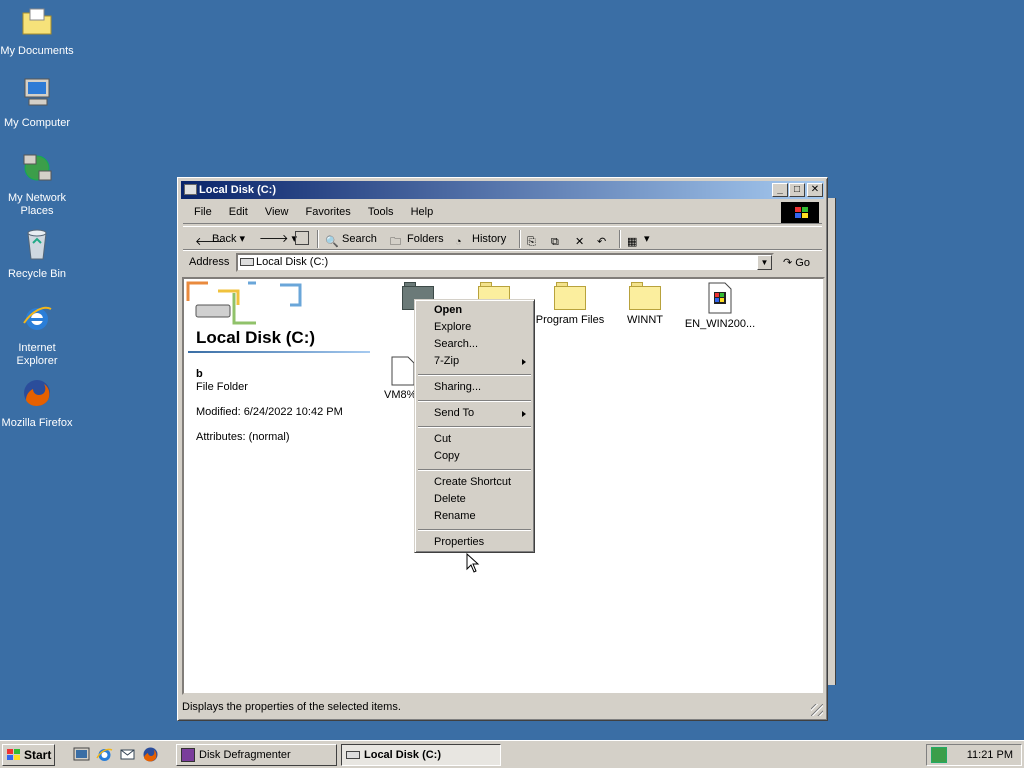 The width and height of the screenshot is (1024, 768). Describe the element at coordinates (37, 184) in the screenshot. I see `desktop-icon-network: My Network Places` at that location.